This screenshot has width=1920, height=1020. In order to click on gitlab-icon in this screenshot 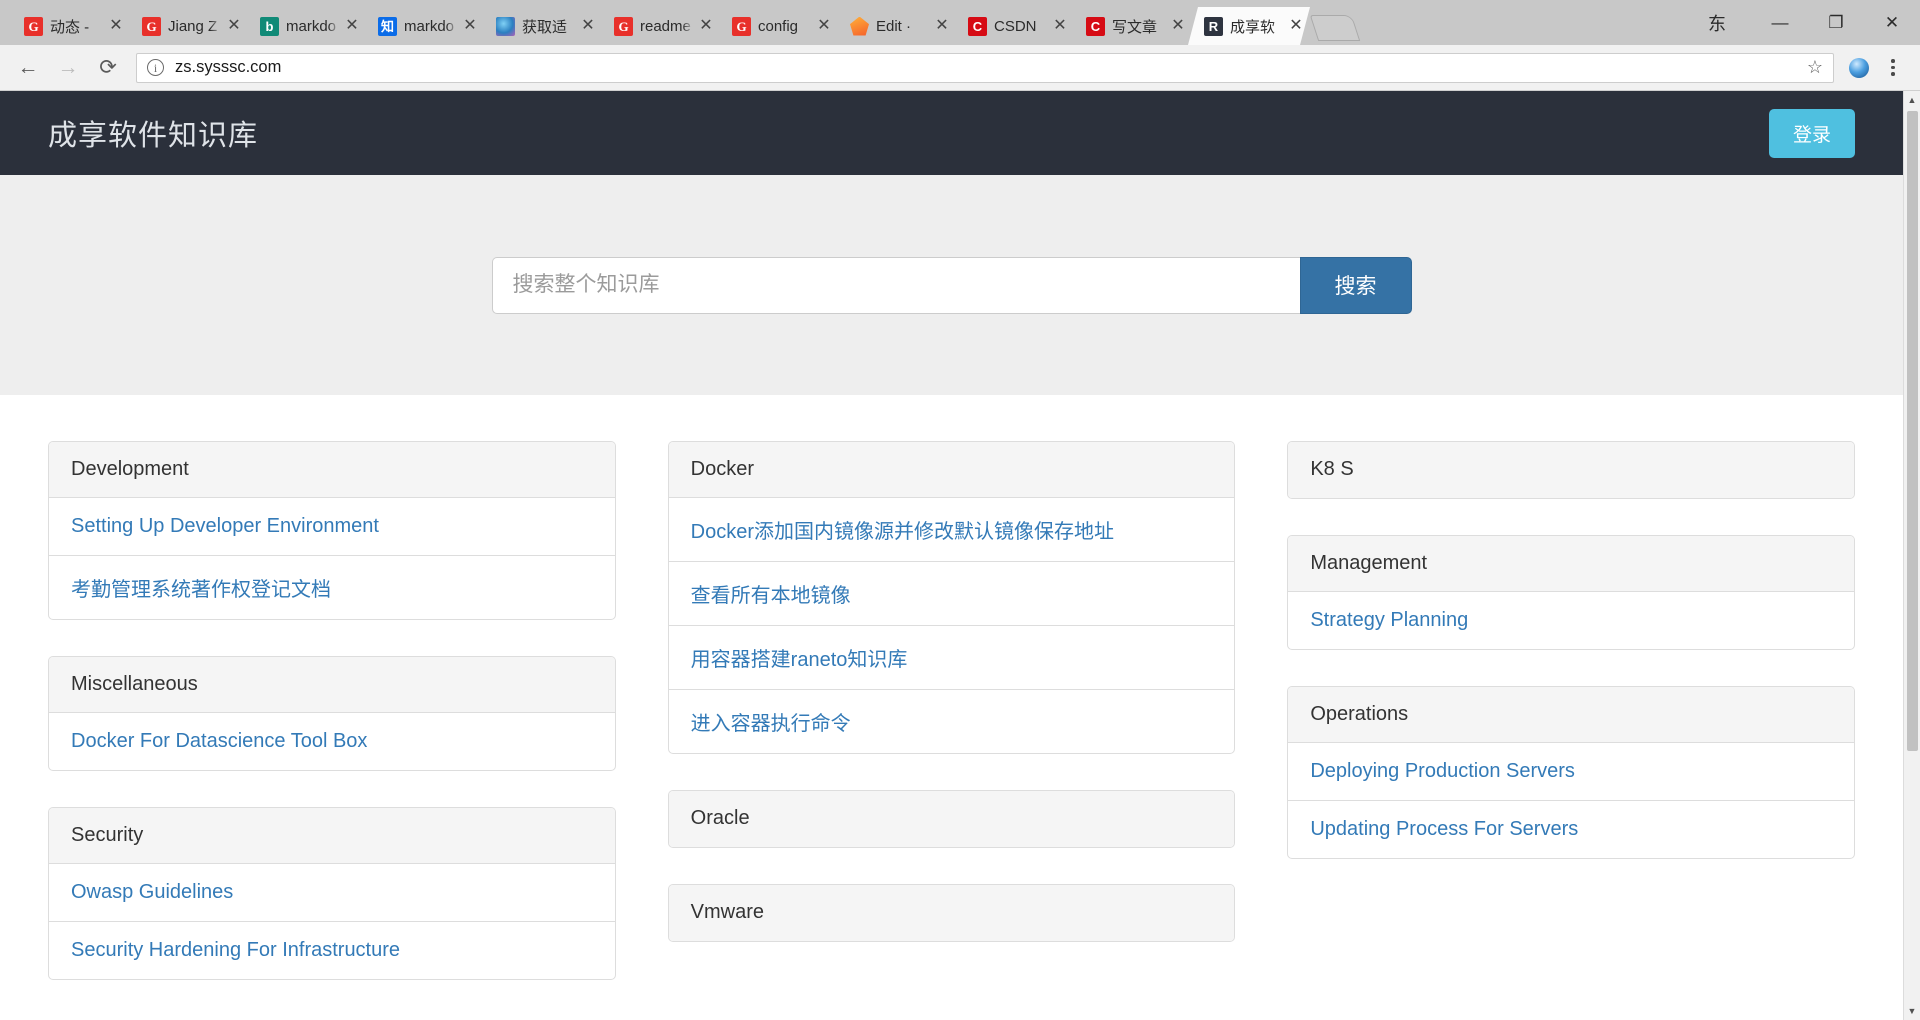, I will do `click(859, 26)`.